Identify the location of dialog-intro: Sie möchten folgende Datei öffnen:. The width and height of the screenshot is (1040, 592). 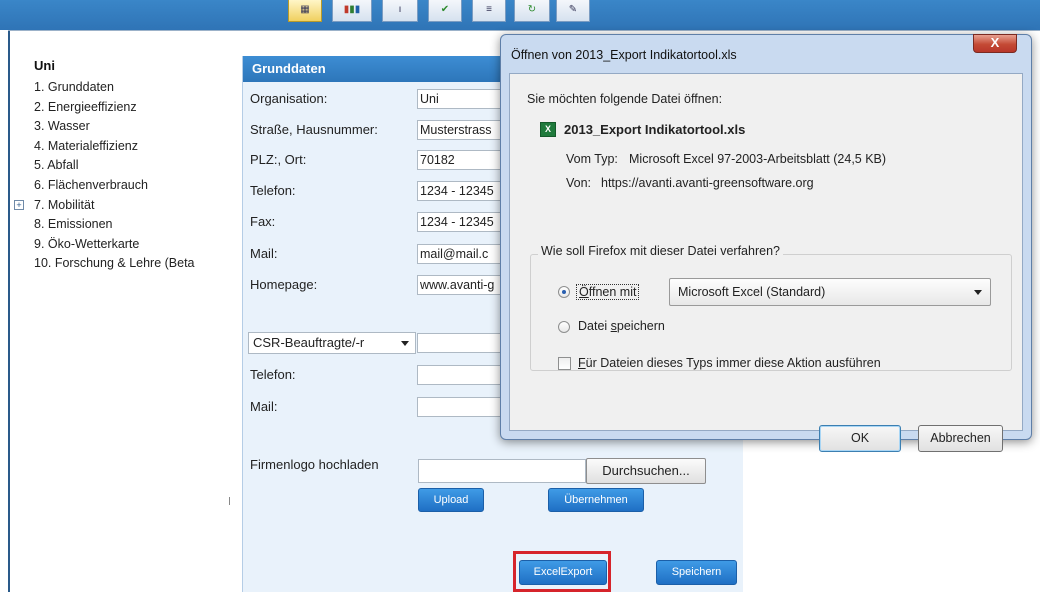
(625, 99).